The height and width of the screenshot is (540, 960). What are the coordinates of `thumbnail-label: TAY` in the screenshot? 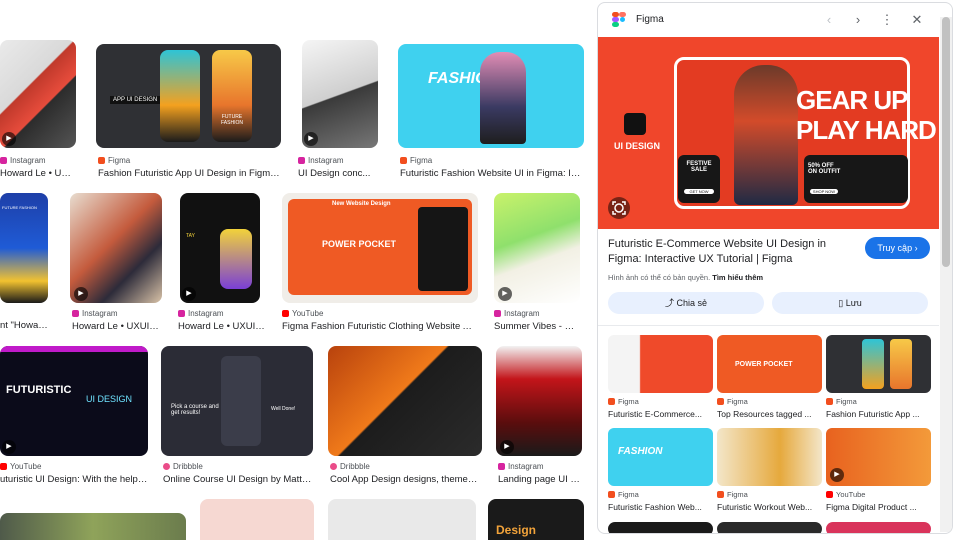 It's located at (190, 236).